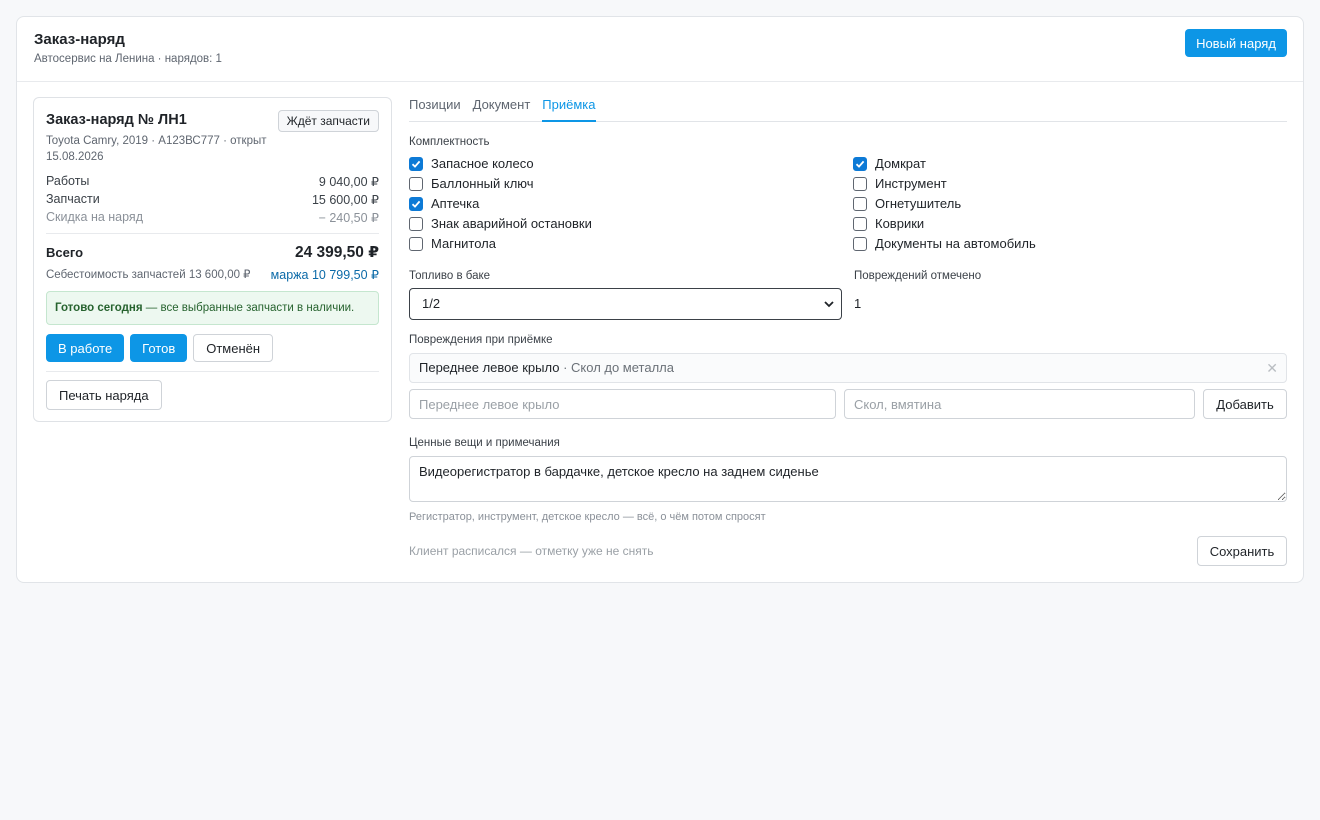  Describe the element at coordinates (148, 275) in the screenshot. I see `parts-cost: Себестоимость запчастей 13 600,00 ₽` at that location.